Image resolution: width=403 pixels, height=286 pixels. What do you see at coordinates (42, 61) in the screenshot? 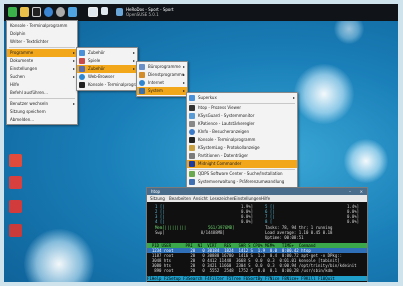
I see `menu-item-dokumente: Dokumente ▸` at bounding box center [42, 61].